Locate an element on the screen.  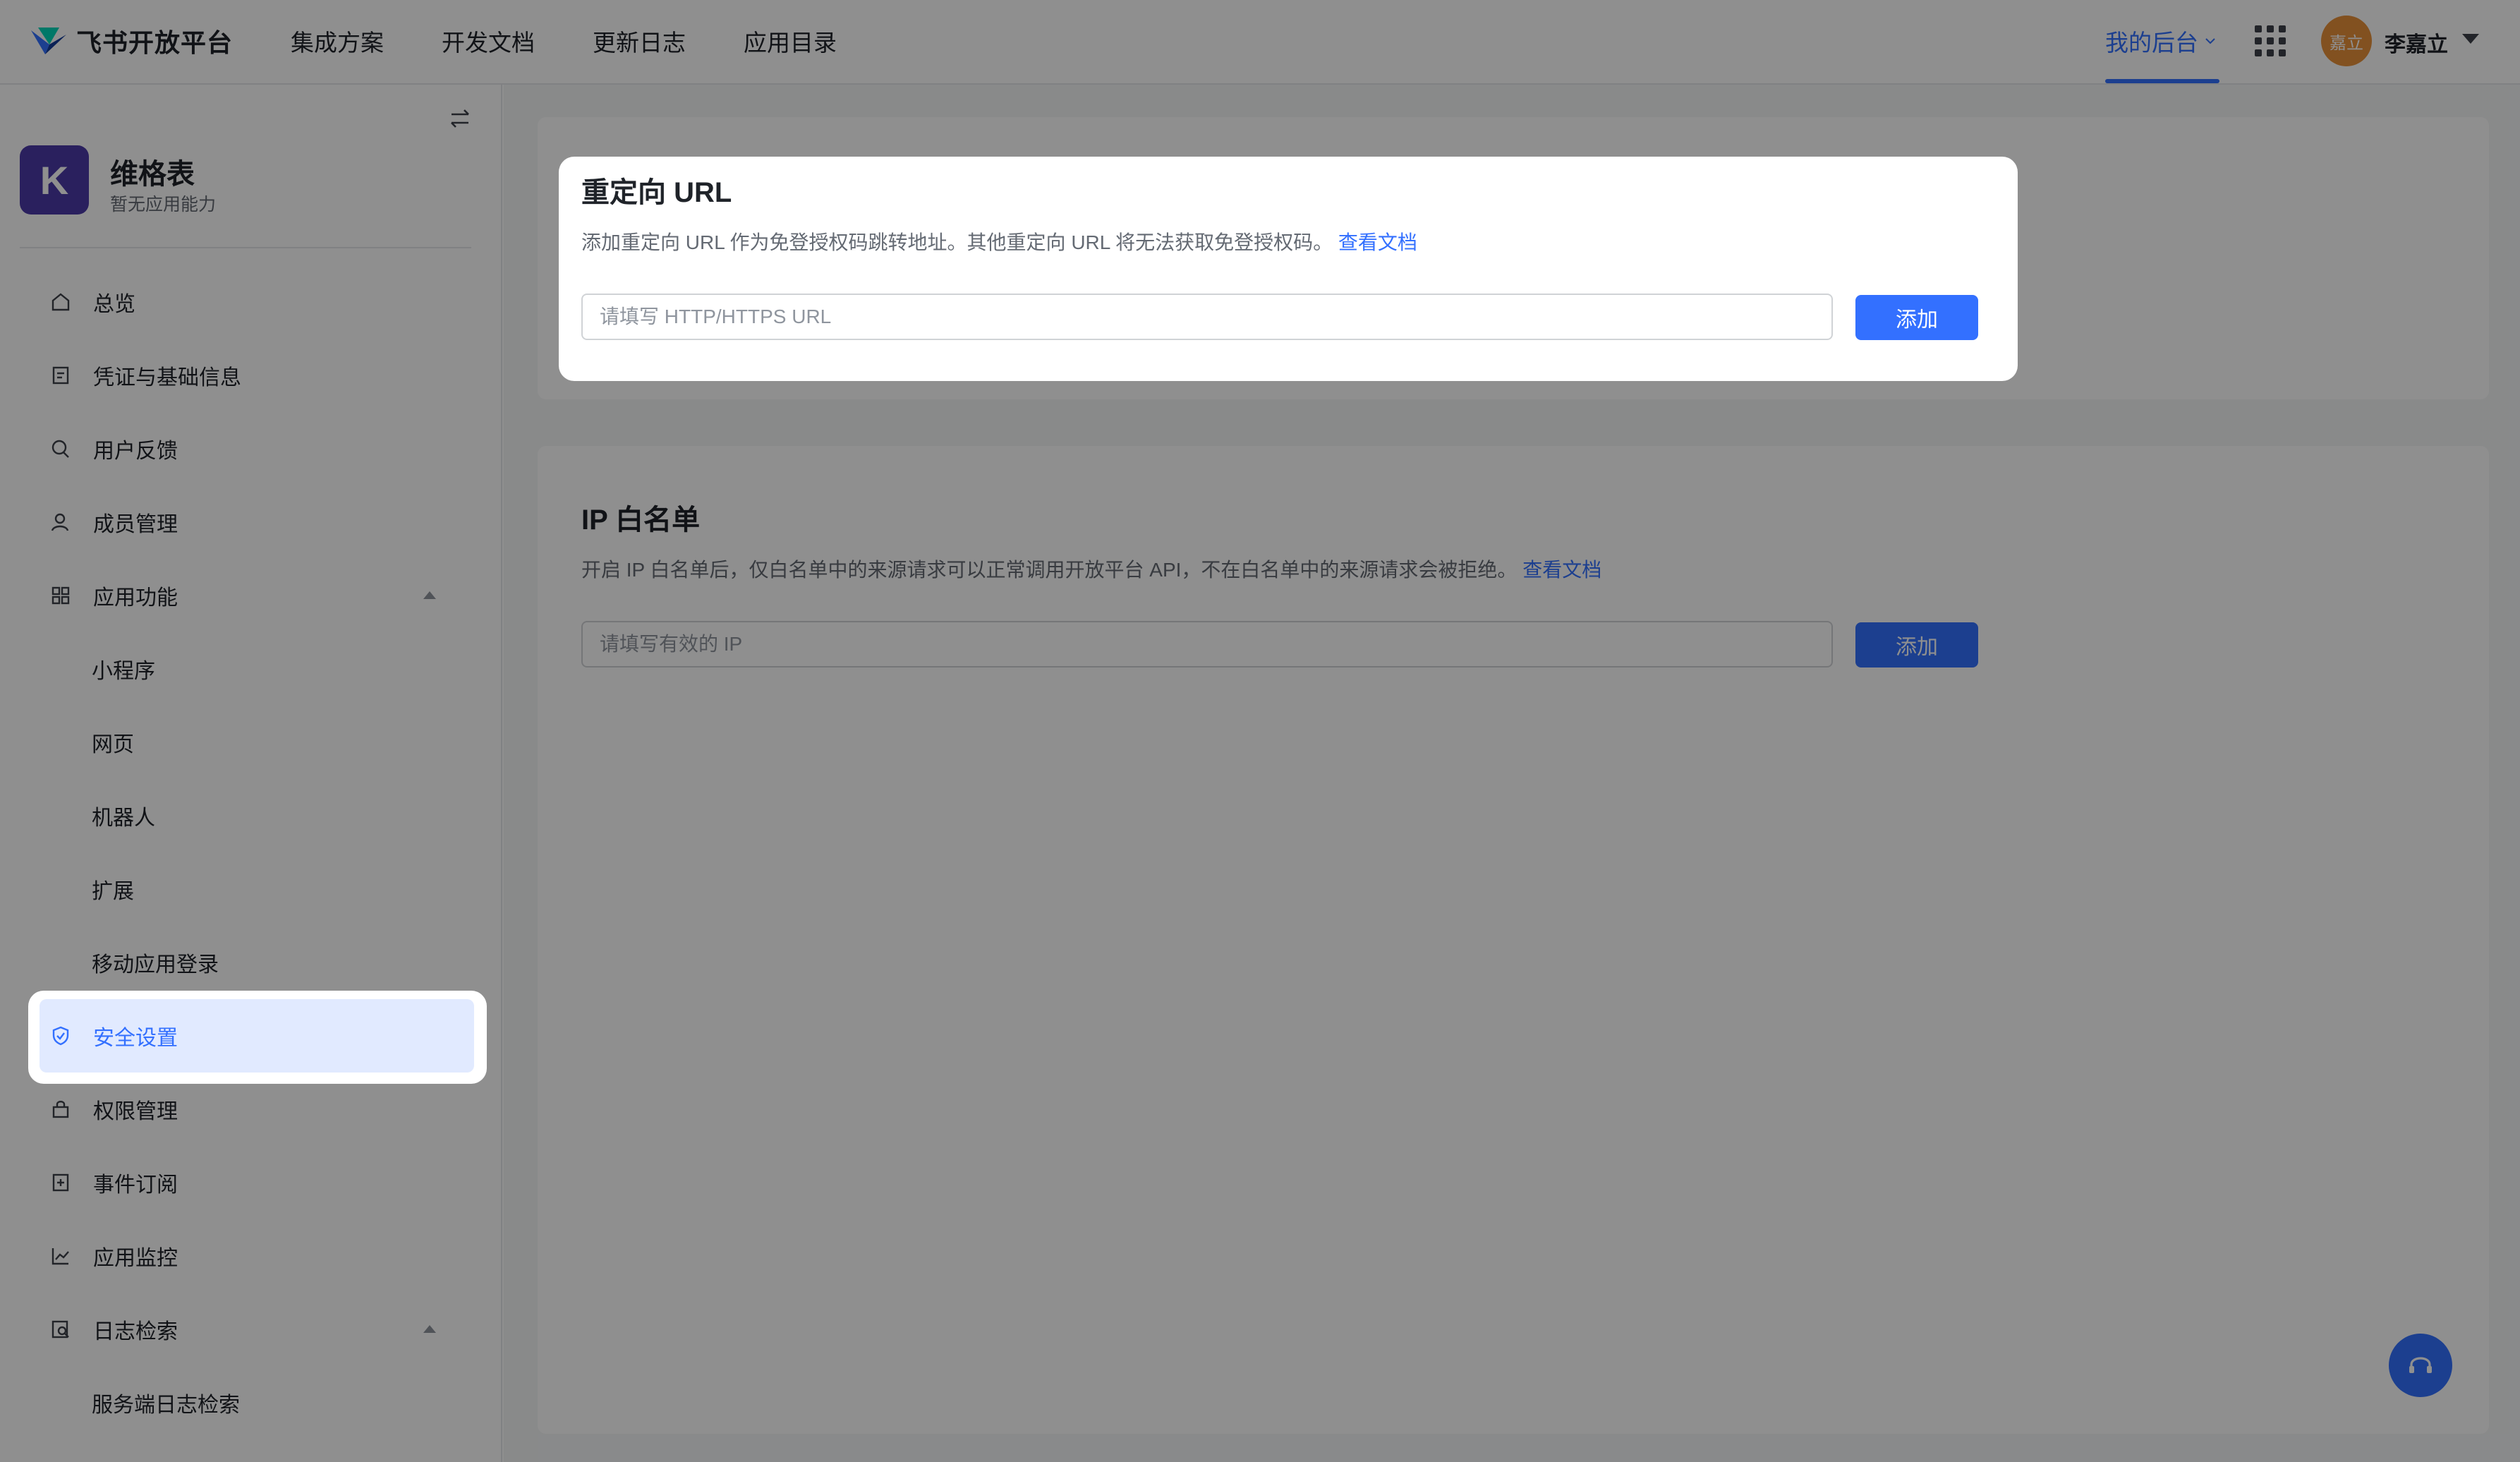
feishu-logo-icon is located at coordinates (49, 41).